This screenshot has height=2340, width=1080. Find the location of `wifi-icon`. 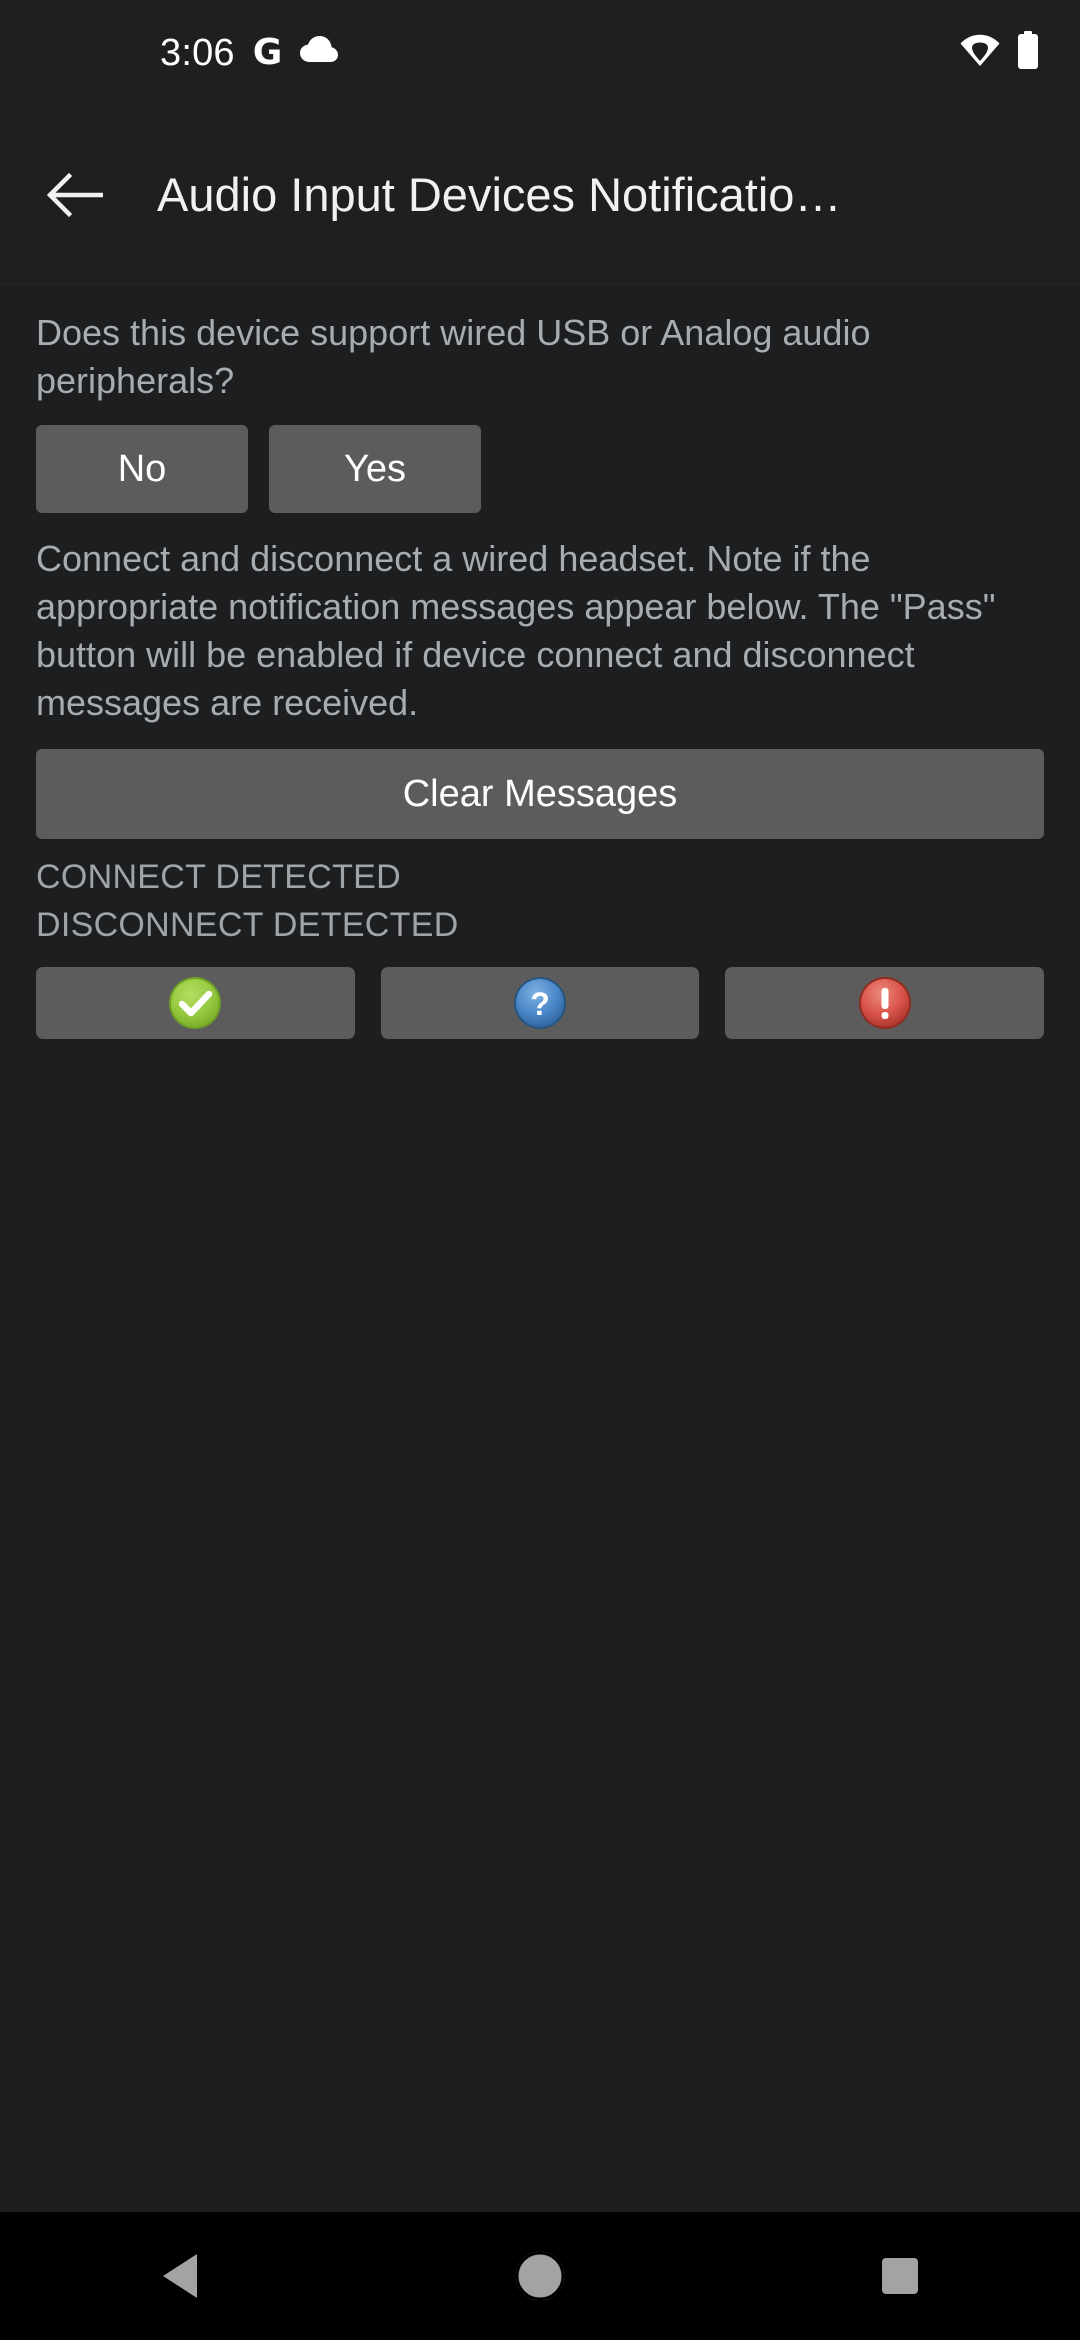

wifi-icon is located at coordinates (980, 52).